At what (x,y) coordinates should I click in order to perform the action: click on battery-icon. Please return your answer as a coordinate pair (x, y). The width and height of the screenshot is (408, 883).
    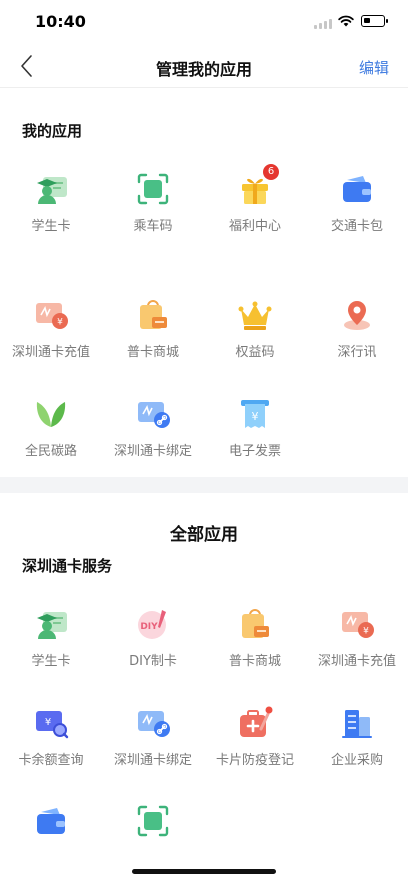
    Looking at the image, I should click on (374, 21).